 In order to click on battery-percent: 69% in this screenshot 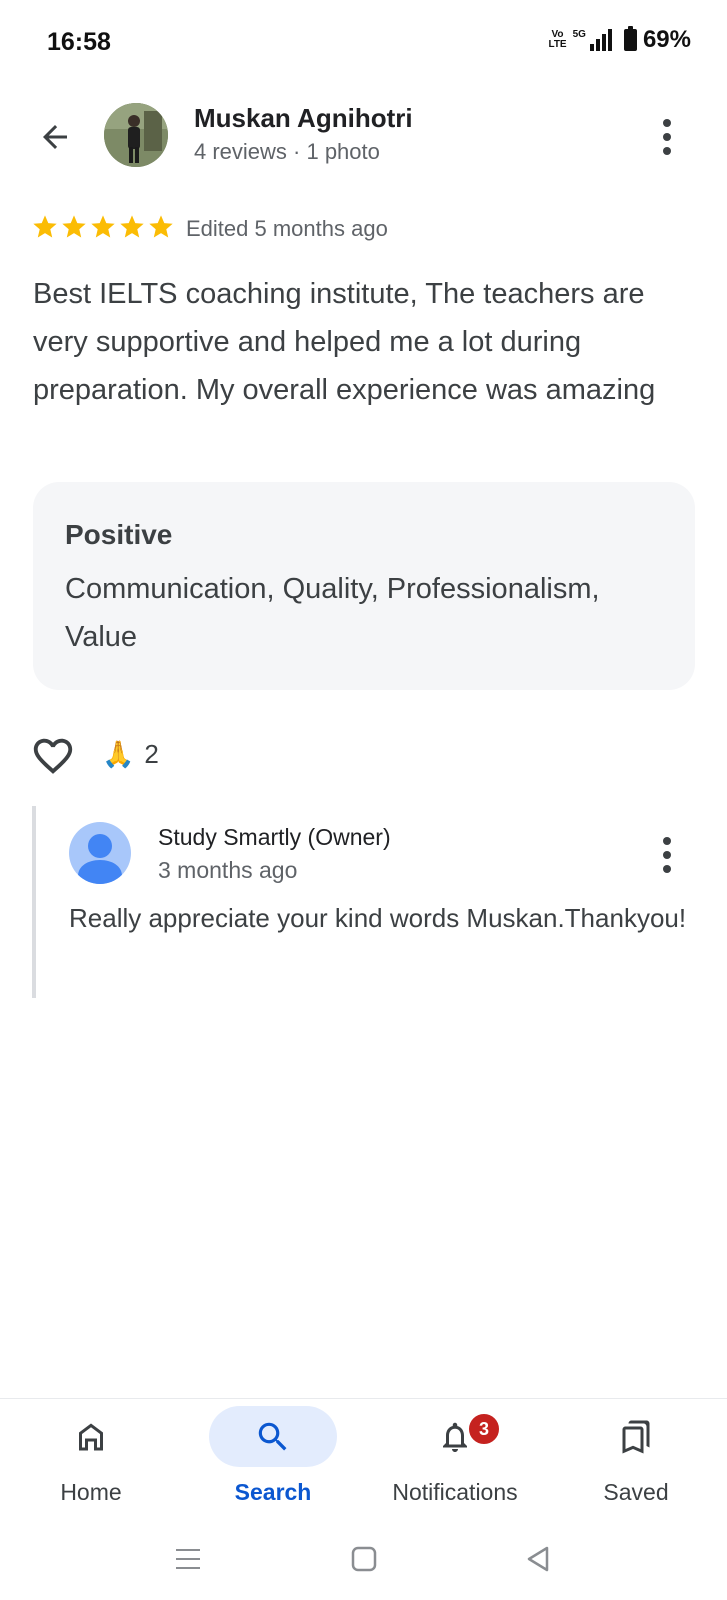, I will do `click(666, 39)`.